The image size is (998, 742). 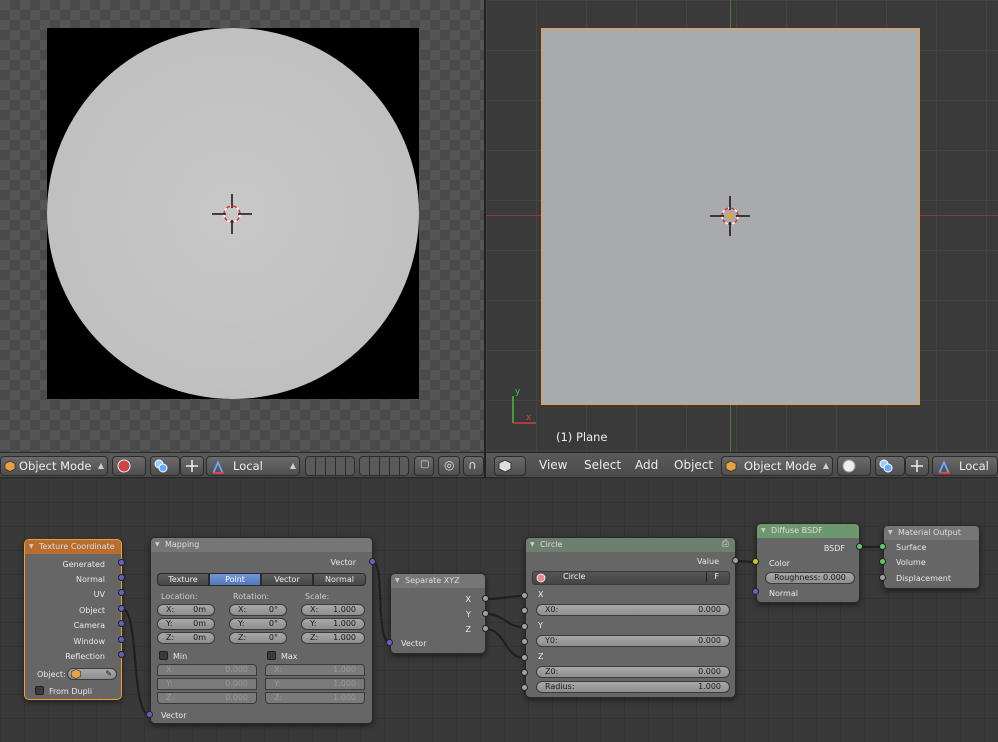 What do you see at coordinates (553, 465) in the screenshot?
I see `menu-view: View` at bounding box center [553, 465].